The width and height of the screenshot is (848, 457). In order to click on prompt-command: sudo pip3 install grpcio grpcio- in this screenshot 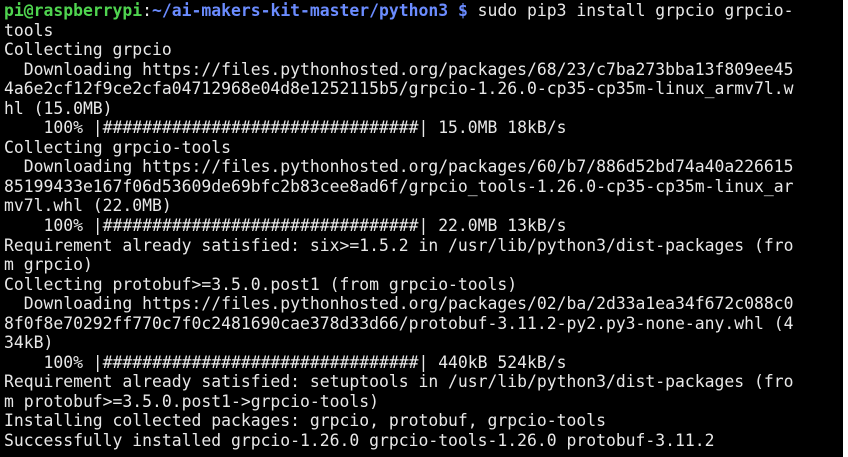, I will do `click(630, 10)`.